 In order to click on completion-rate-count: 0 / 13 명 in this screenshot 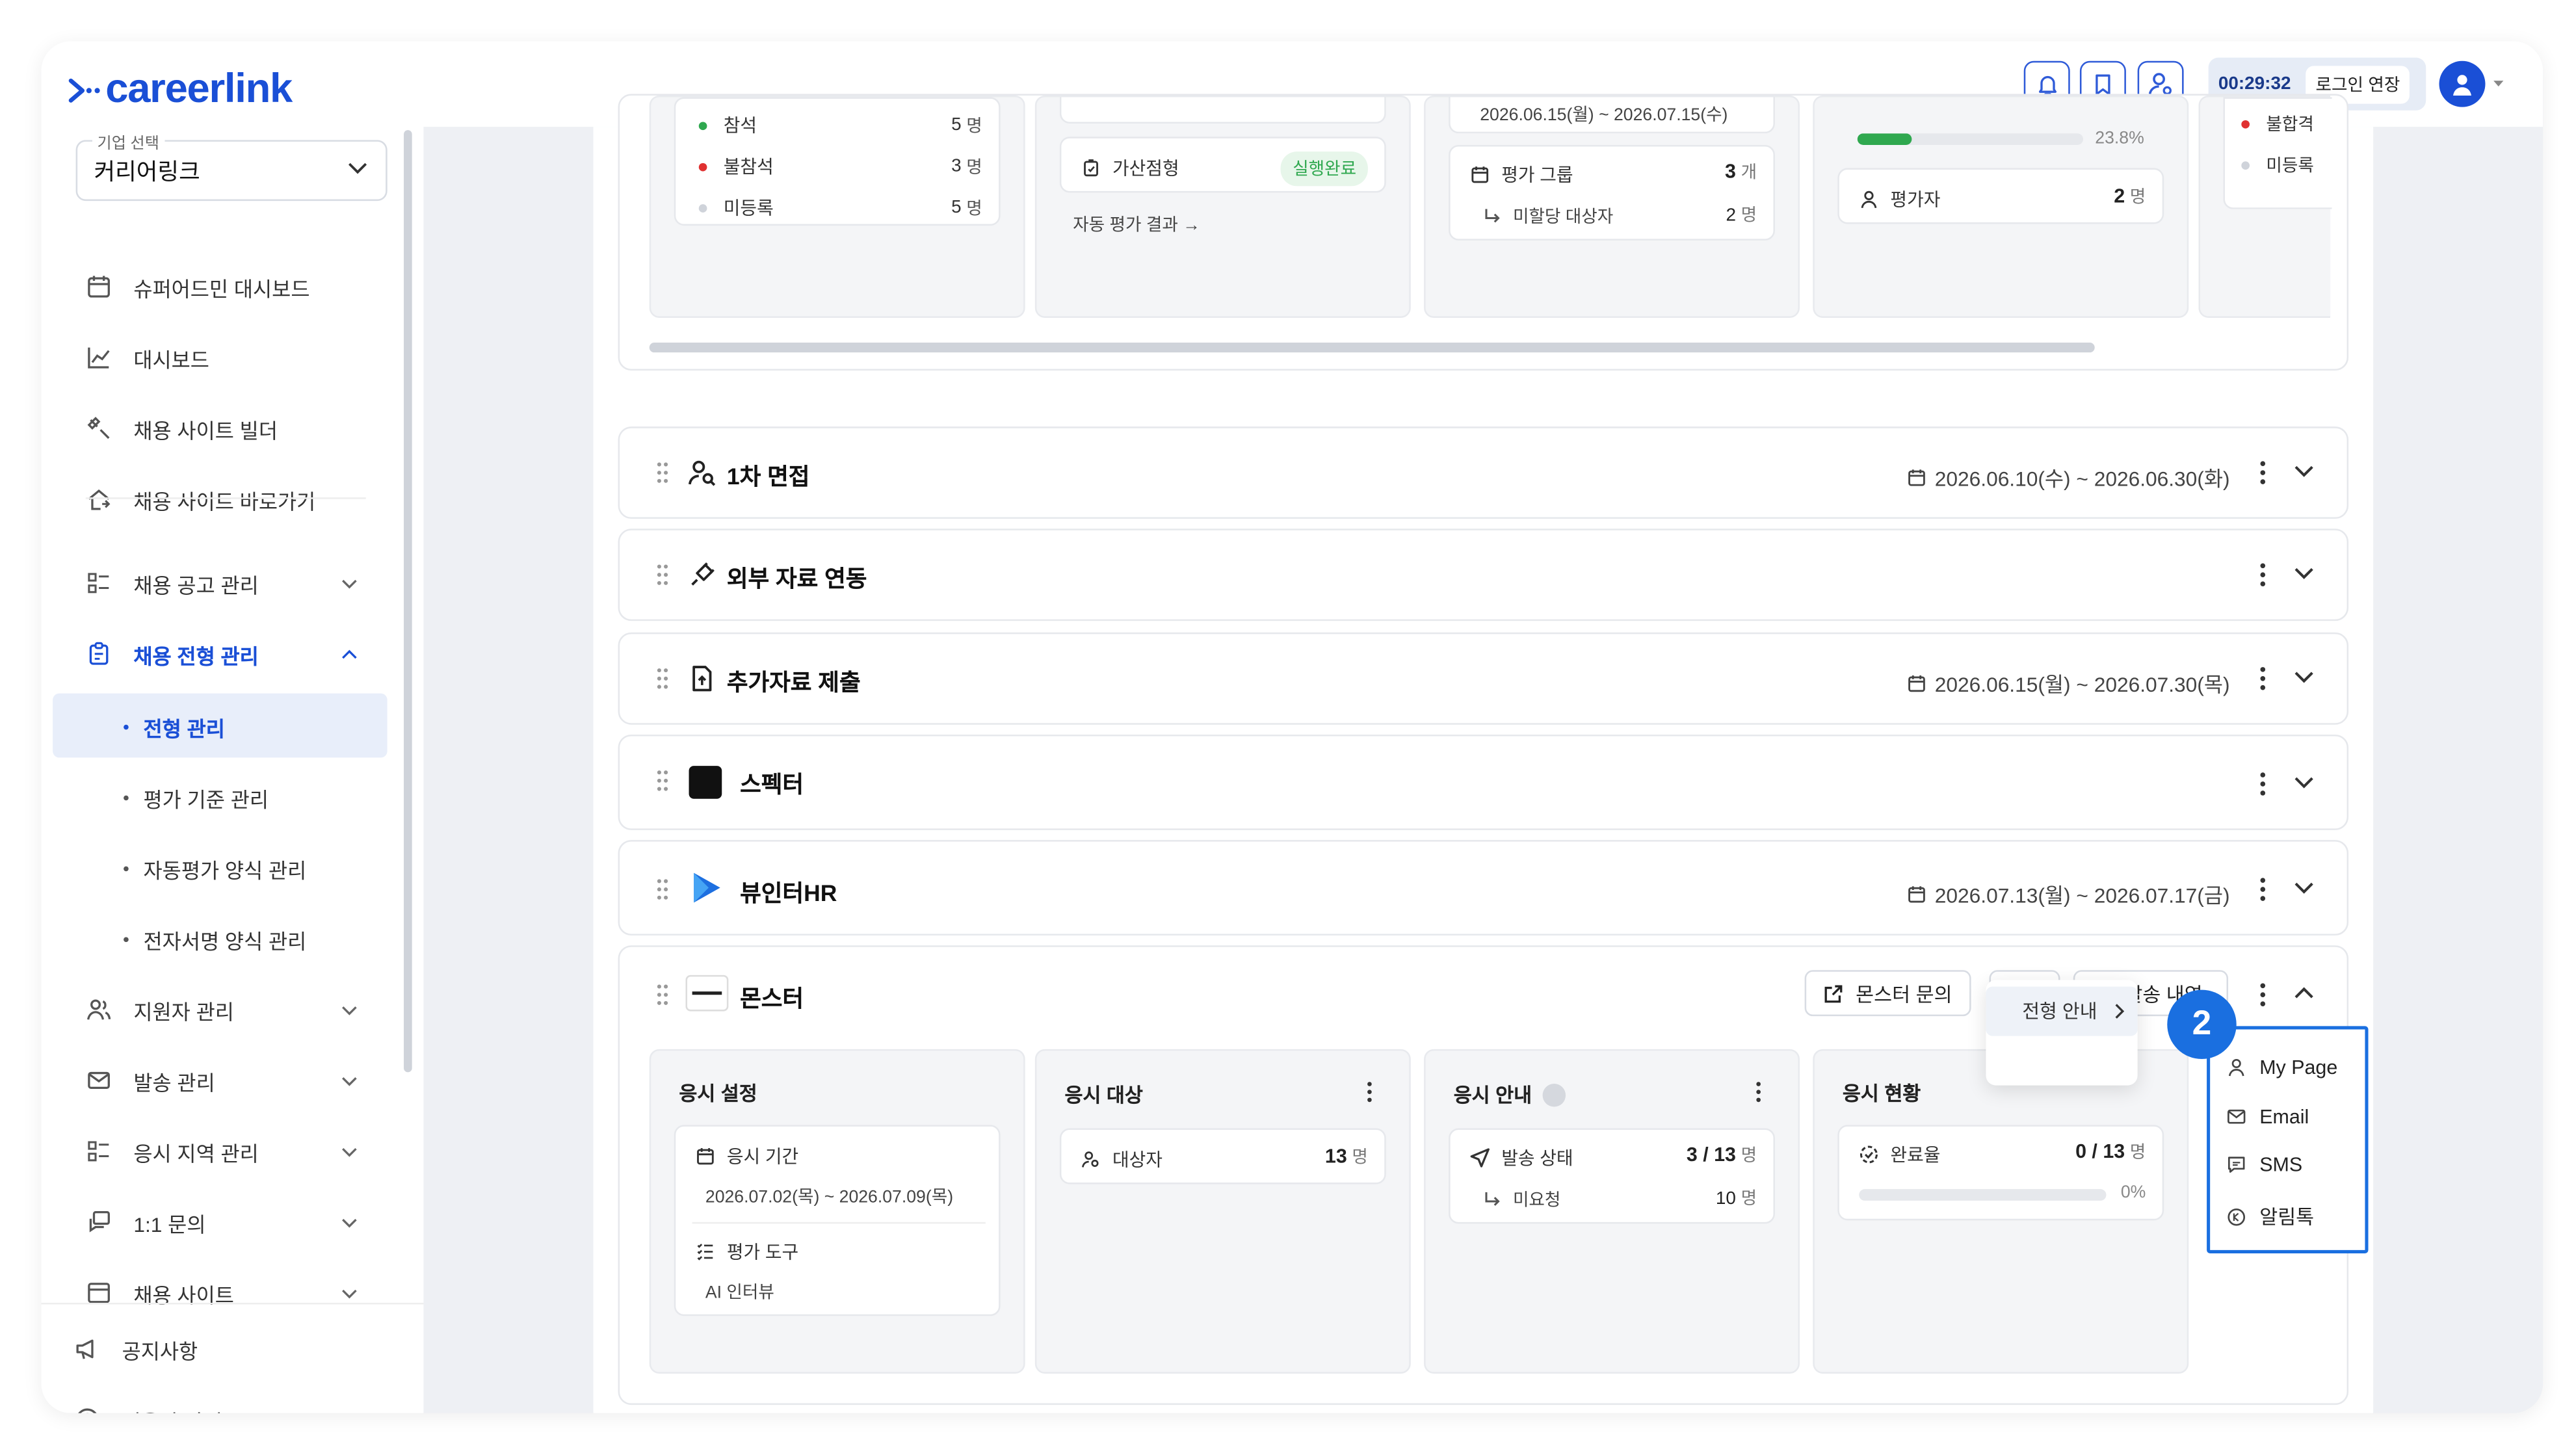, I will do `click(2110, 1152)`.